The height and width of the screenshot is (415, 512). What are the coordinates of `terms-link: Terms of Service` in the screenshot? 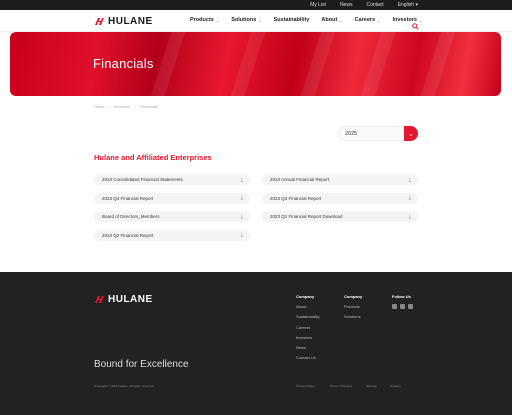 It's located at (348, 386).